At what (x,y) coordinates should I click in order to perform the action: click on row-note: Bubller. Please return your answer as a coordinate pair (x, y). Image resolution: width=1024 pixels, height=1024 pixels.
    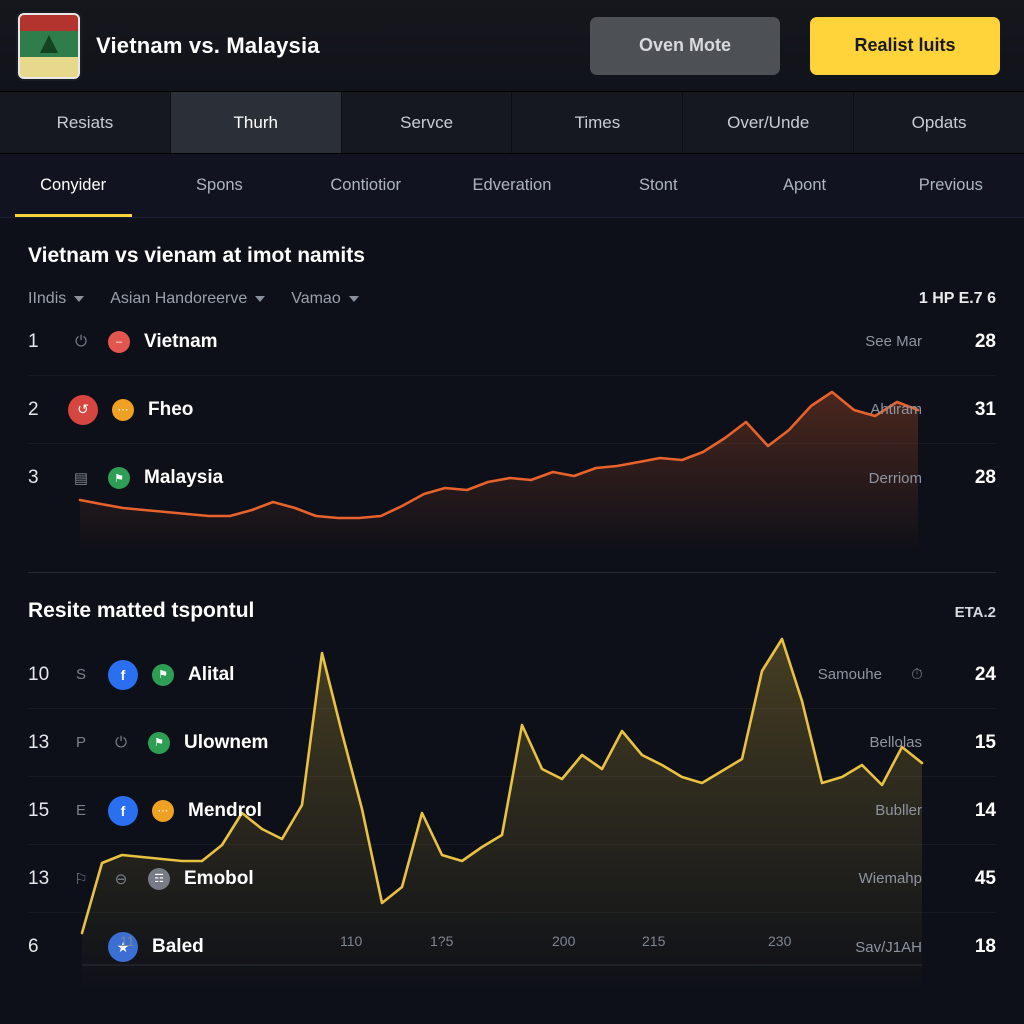
    Looking at the image, I should click on (898, 810).